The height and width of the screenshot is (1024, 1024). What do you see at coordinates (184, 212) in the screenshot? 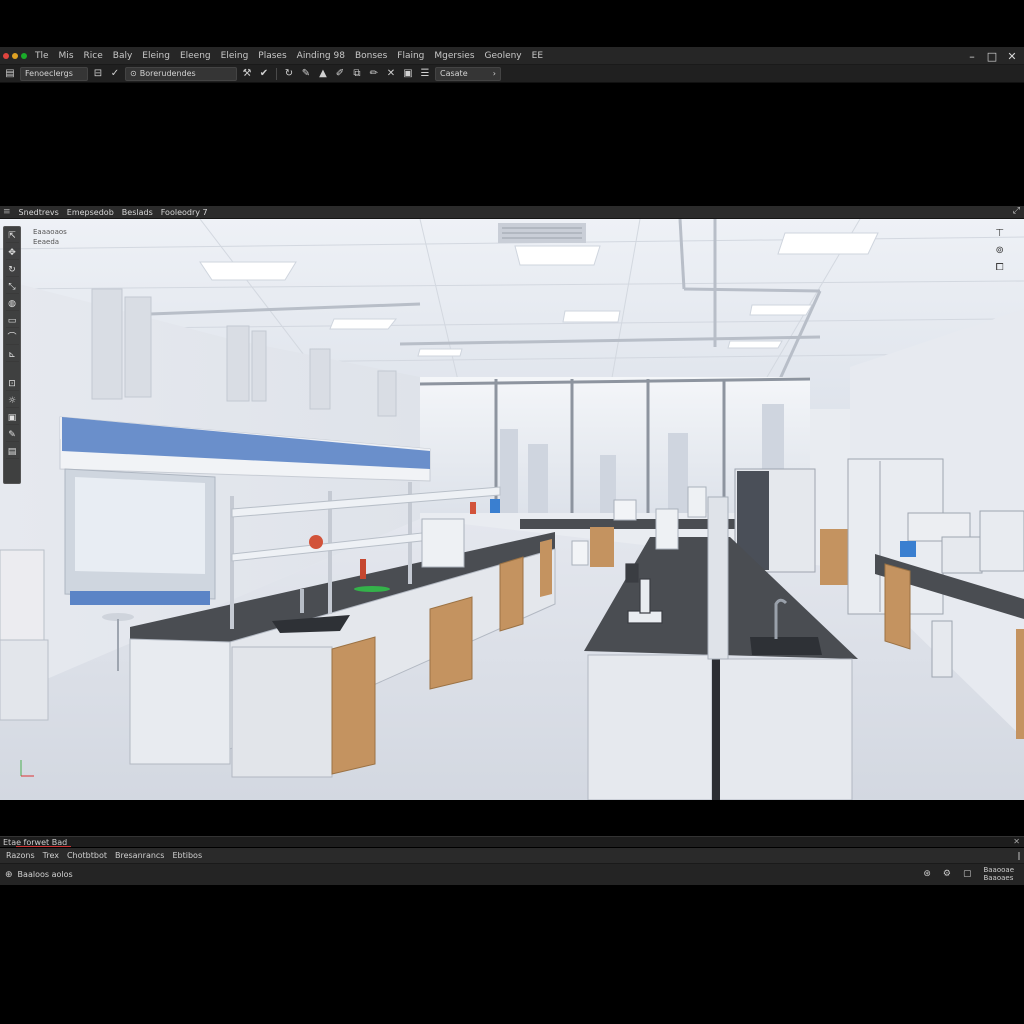
I see `viewport-tab-4: Fooleodry 7` at bounding box center [184, 212].